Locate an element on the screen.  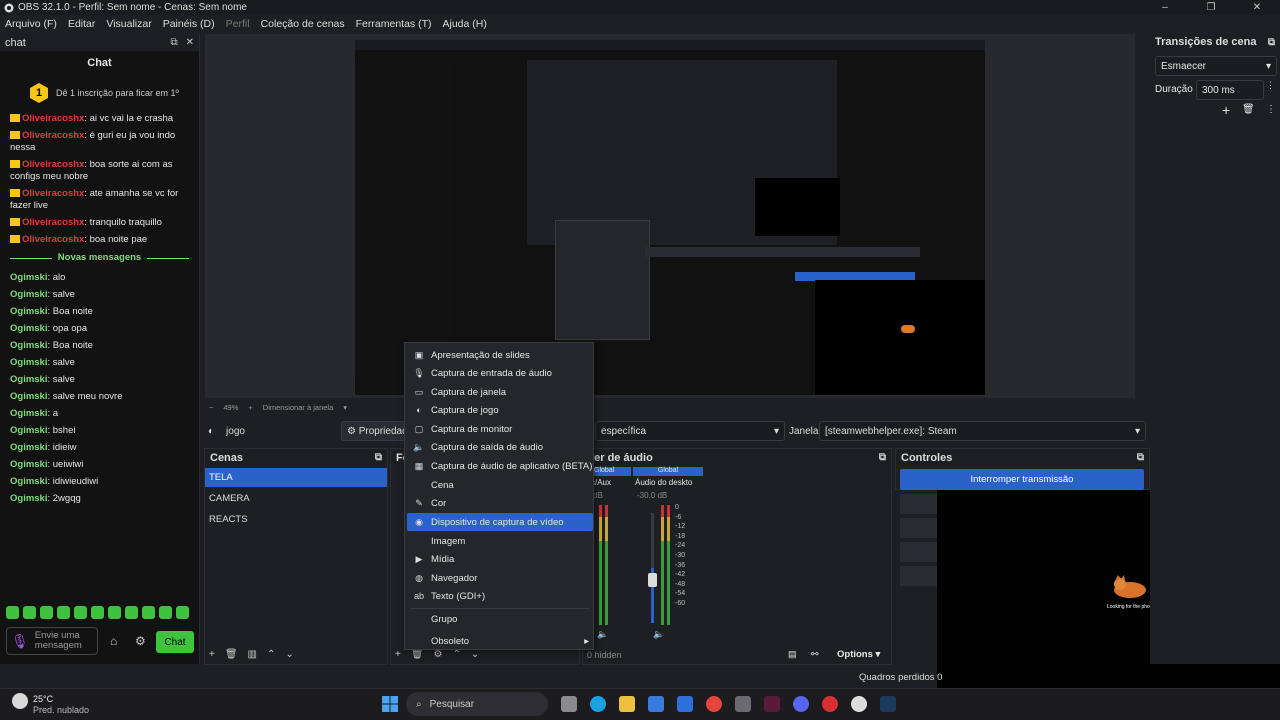
menu-item-group: Grupo is located at coordinates (500, 619).